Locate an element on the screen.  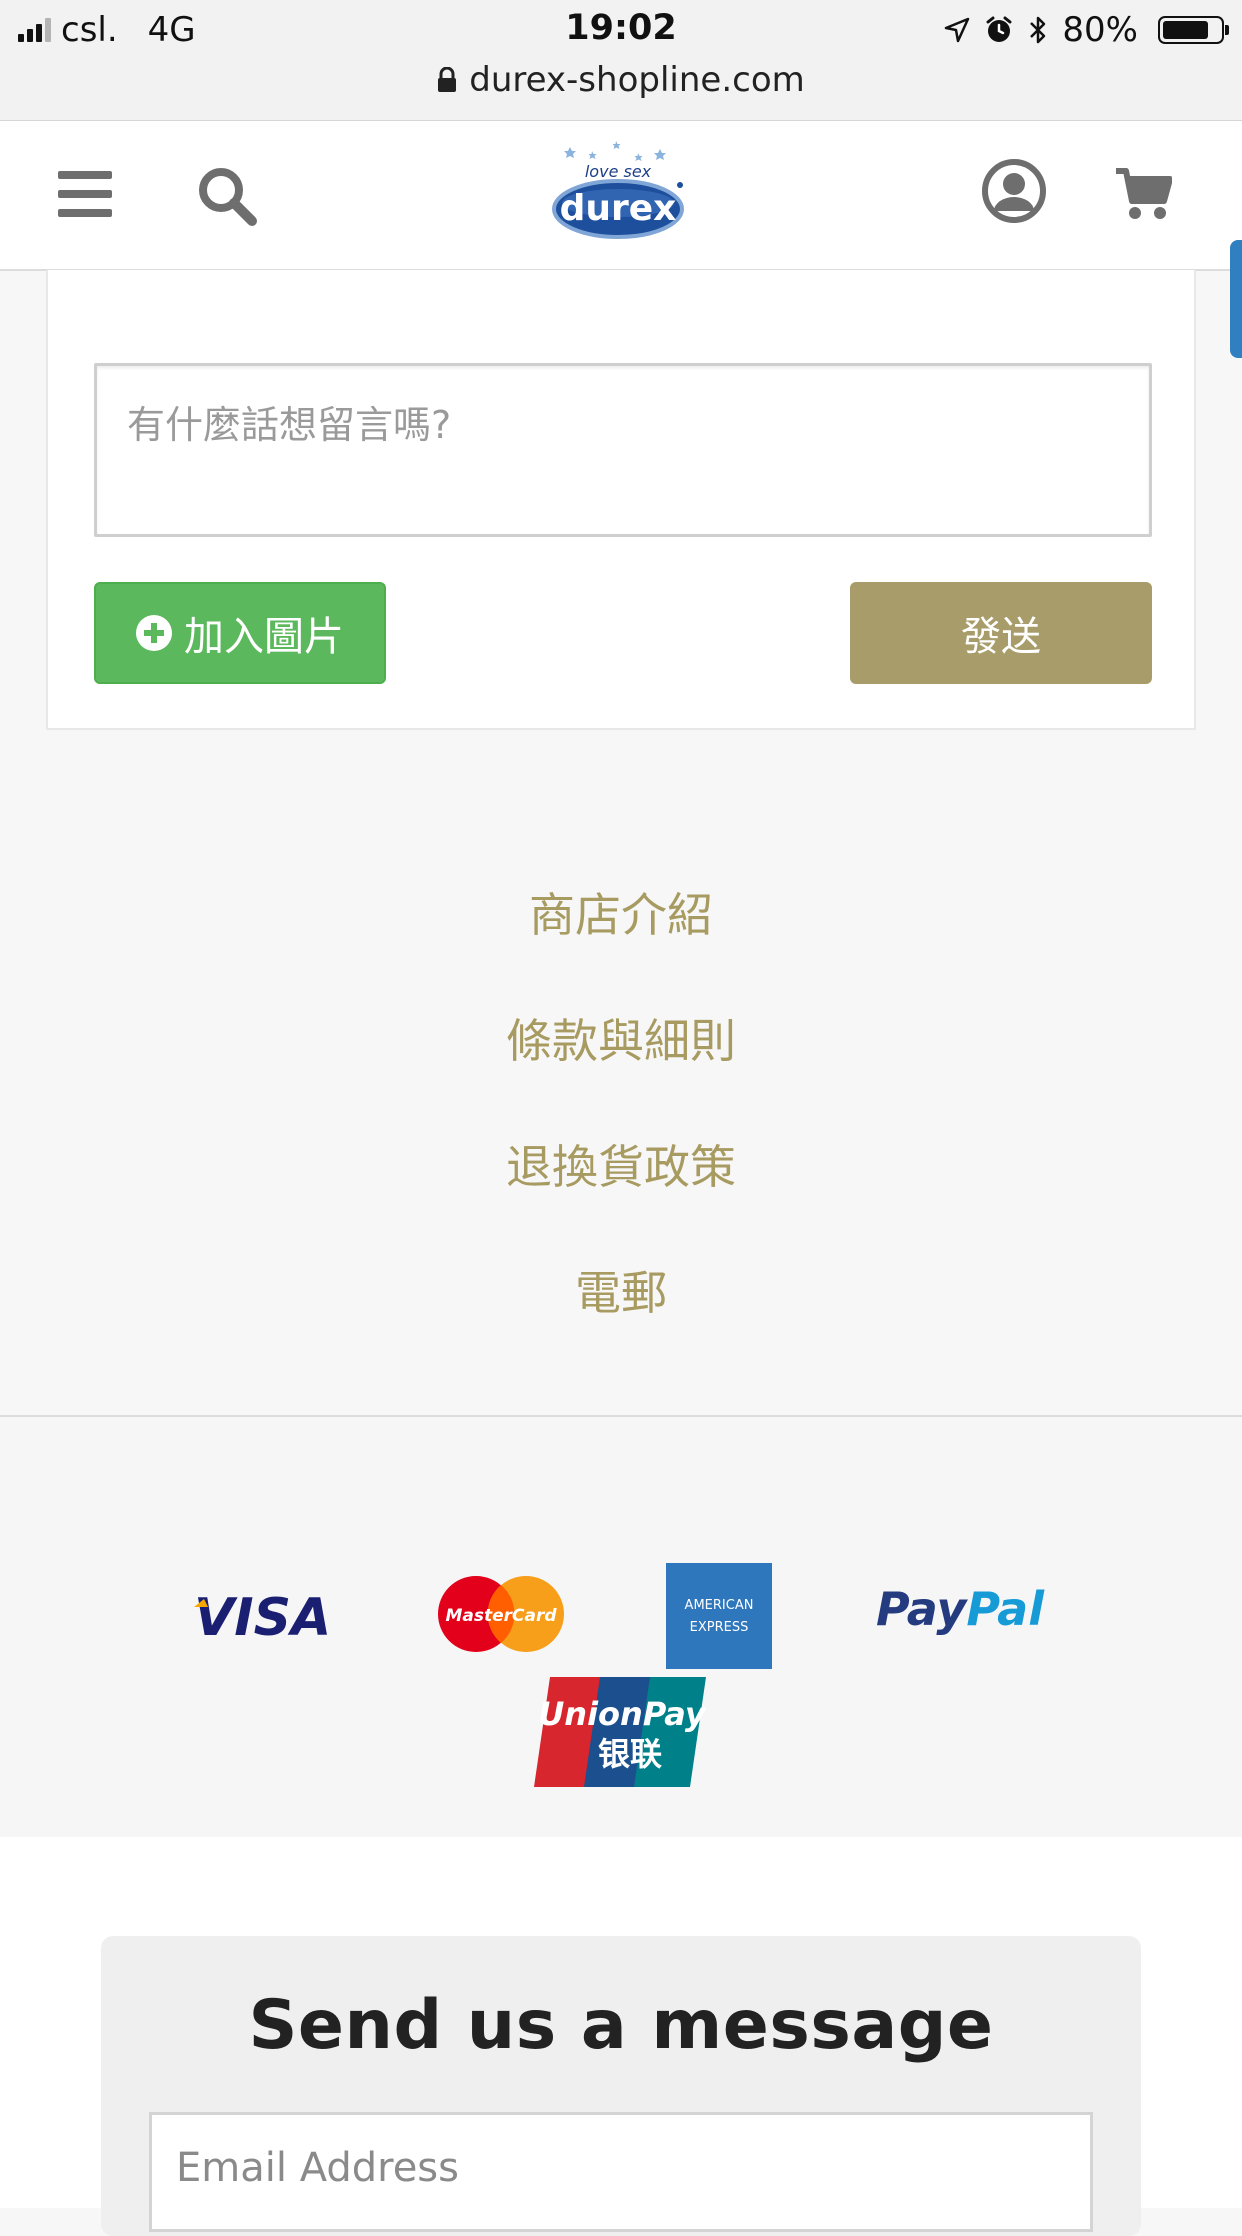
durex-logo-icon: love sex durex is located at coordinates (618, 190).